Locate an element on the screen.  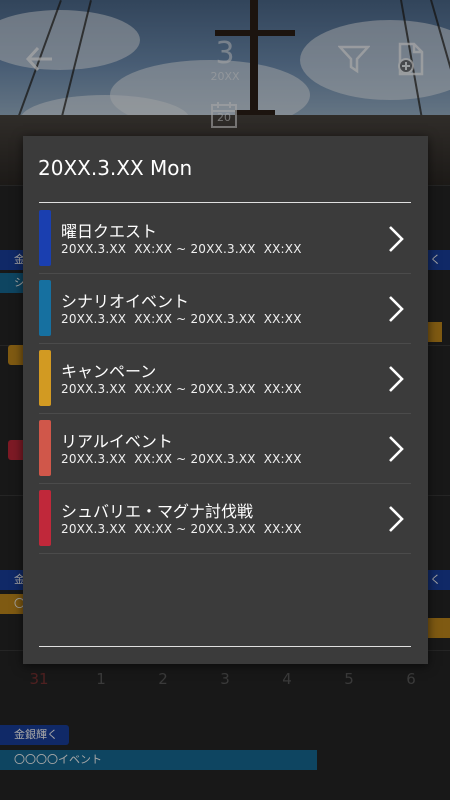
event-name: シナリオイベント is located at coordinates (125, 301).